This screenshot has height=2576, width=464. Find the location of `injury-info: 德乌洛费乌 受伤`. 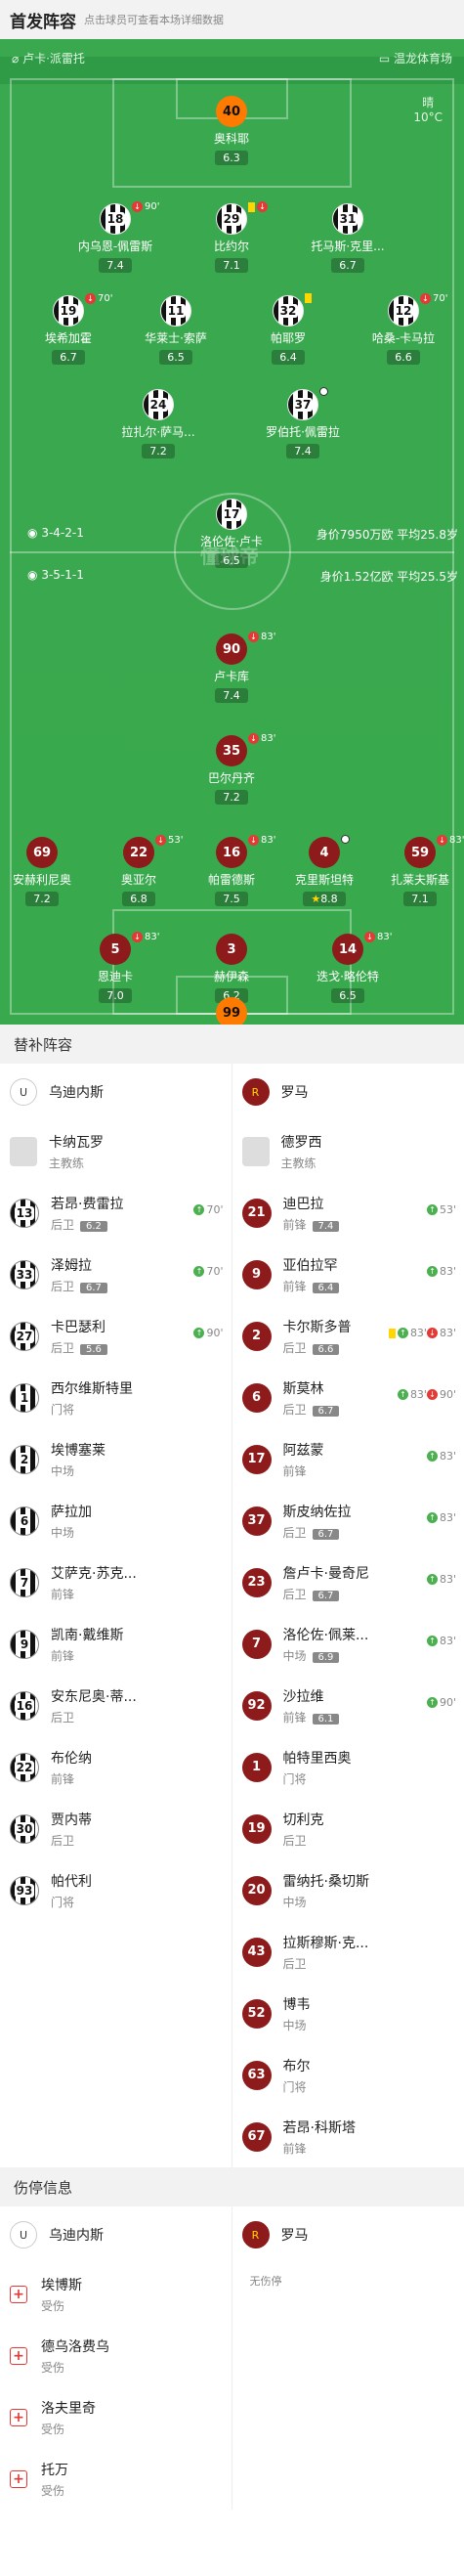

injury-info: 德乌洛费乌 受伤 is located at coordinates (75, 2356).